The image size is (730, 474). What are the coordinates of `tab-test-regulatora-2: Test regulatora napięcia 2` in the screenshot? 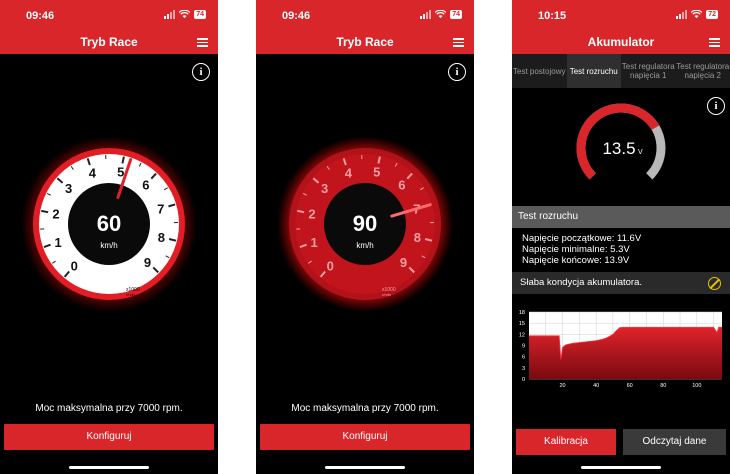 It's located at (703, 71).